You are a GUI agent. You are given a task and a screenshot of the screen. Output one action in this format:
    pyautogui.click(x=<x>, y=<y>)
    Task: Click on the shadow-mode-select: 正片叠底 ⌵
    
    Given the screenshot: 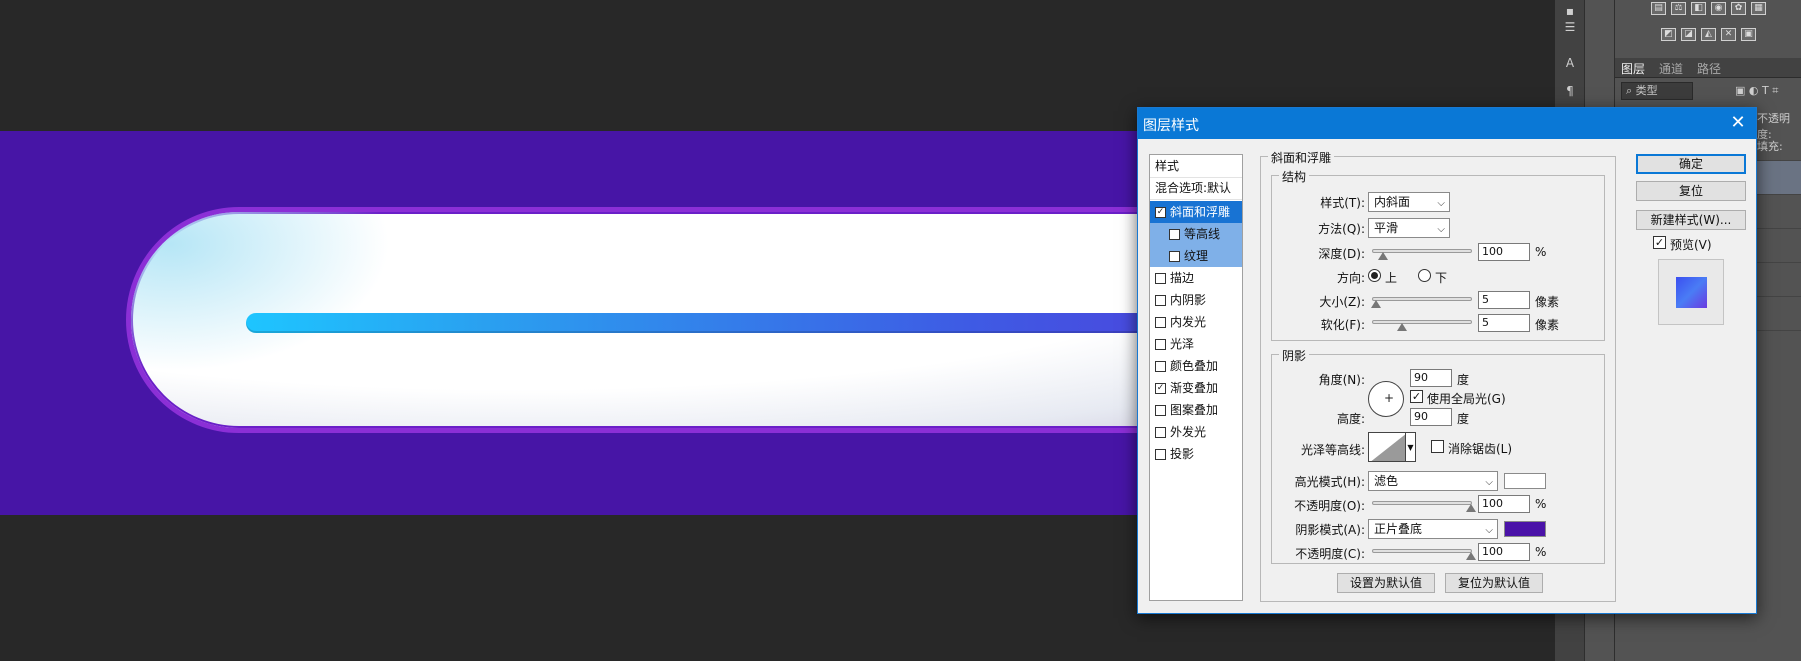 What is the action you would take?
    pyautogui.click(x=1433, y=529)
    